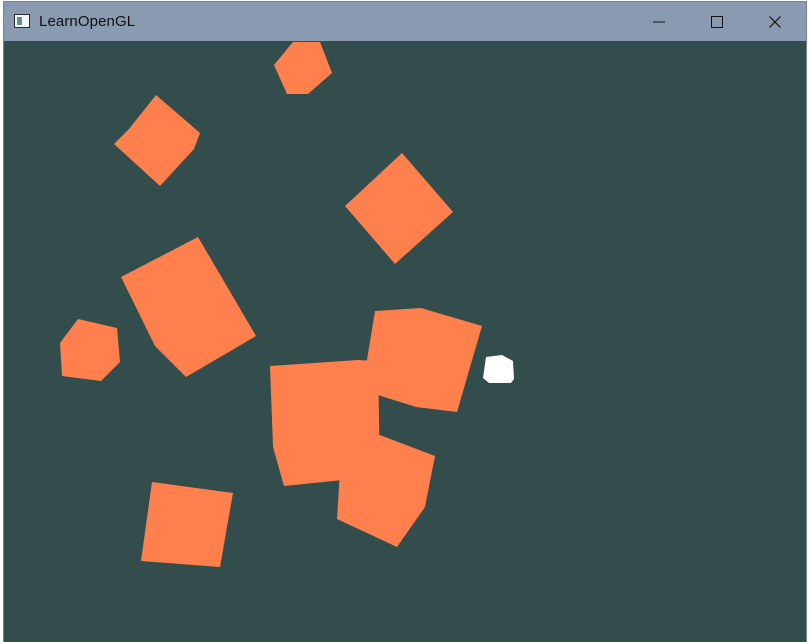 The image size is (808, 642). Describe the element at coordinates (405, 21) in the screenshot. I see `window-titlebar: LearnOpenGL` at that location.